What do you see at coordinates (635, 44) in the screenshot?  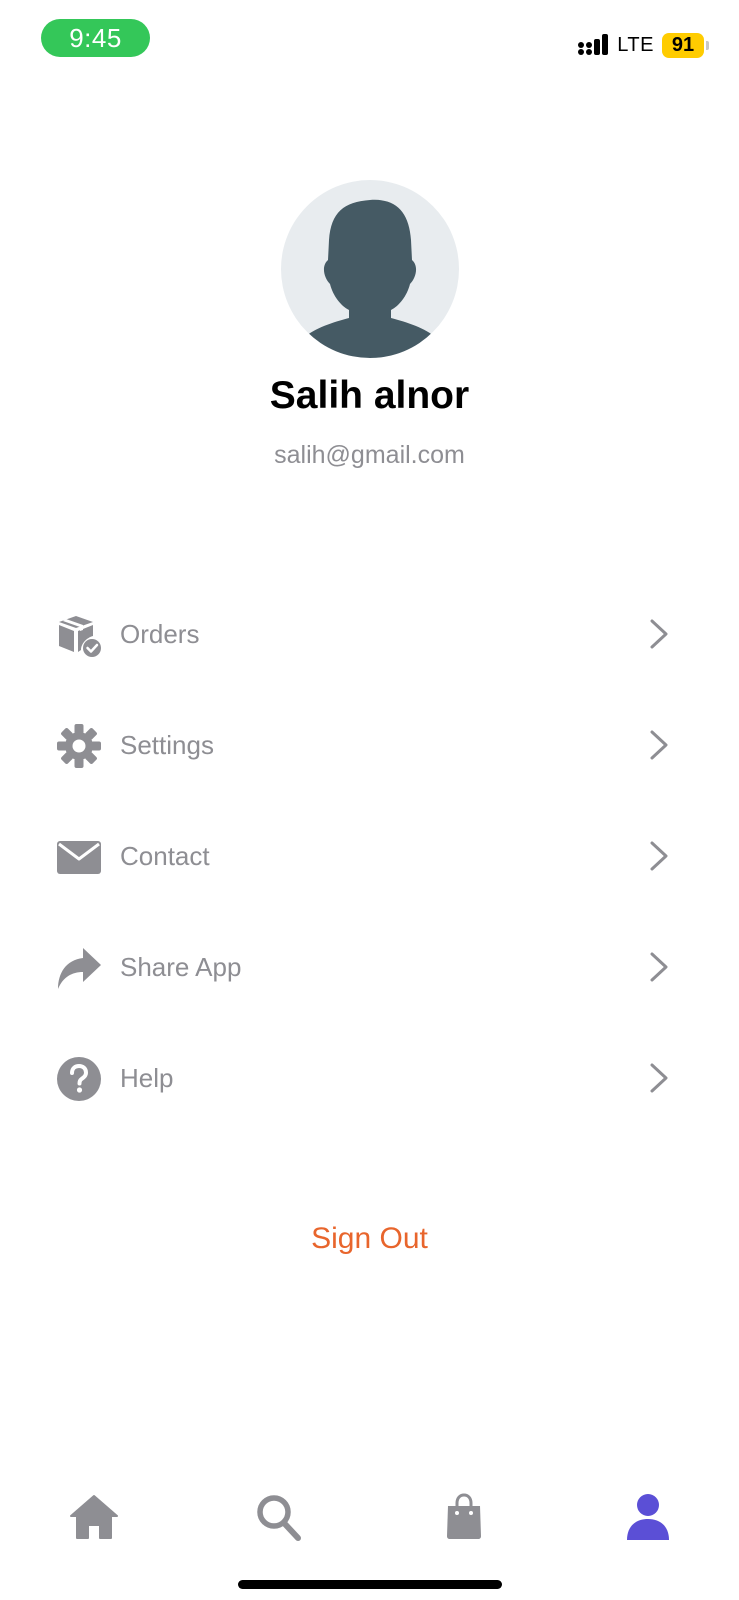 I see `network-type: LTE` at bounding box center [635, 44].